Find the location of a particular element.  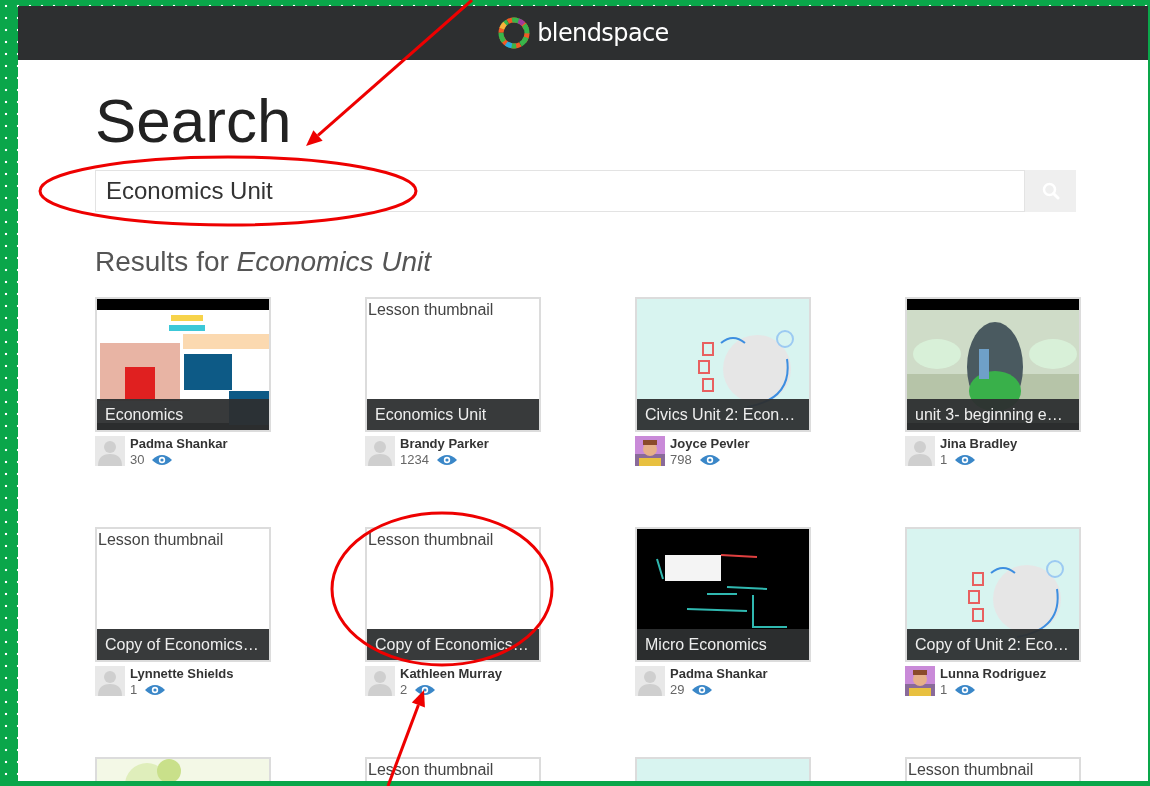

lesson-thumbnail: Economics is located at coordinates (183, 364).